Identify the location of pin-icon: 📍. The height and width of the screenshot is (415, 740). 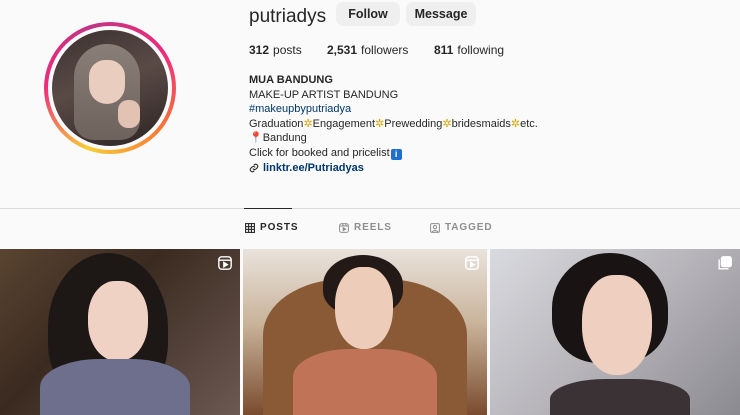
(256, 138).